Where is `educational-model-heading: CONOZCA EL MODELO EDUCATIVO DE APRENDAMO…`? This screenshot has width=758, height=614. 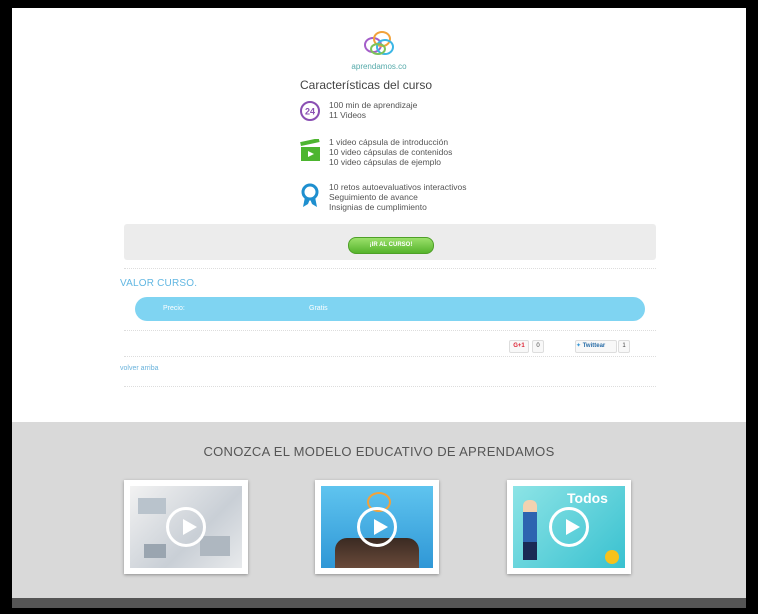
educational-model-heading: CONOZCA EL MODELO EDUCATIVO DE APRENDAMO… is located at coordinates (379, 451).